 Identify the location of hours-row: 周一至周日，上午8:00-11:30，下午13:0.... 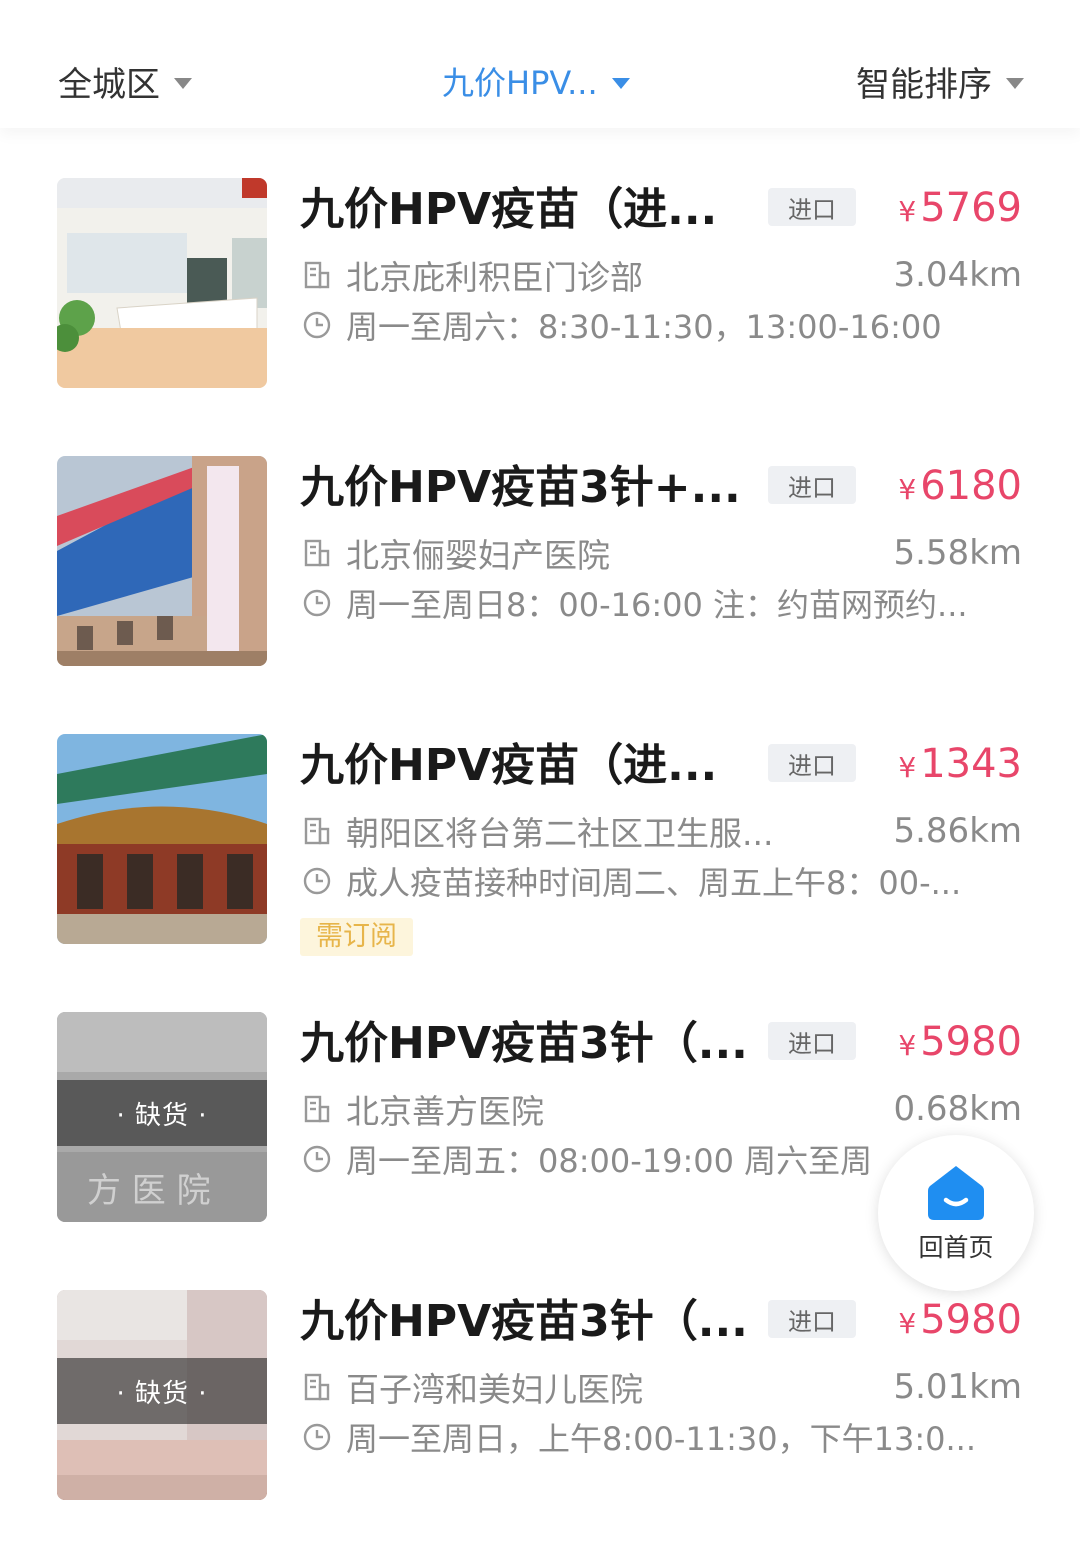
(662, 1437).